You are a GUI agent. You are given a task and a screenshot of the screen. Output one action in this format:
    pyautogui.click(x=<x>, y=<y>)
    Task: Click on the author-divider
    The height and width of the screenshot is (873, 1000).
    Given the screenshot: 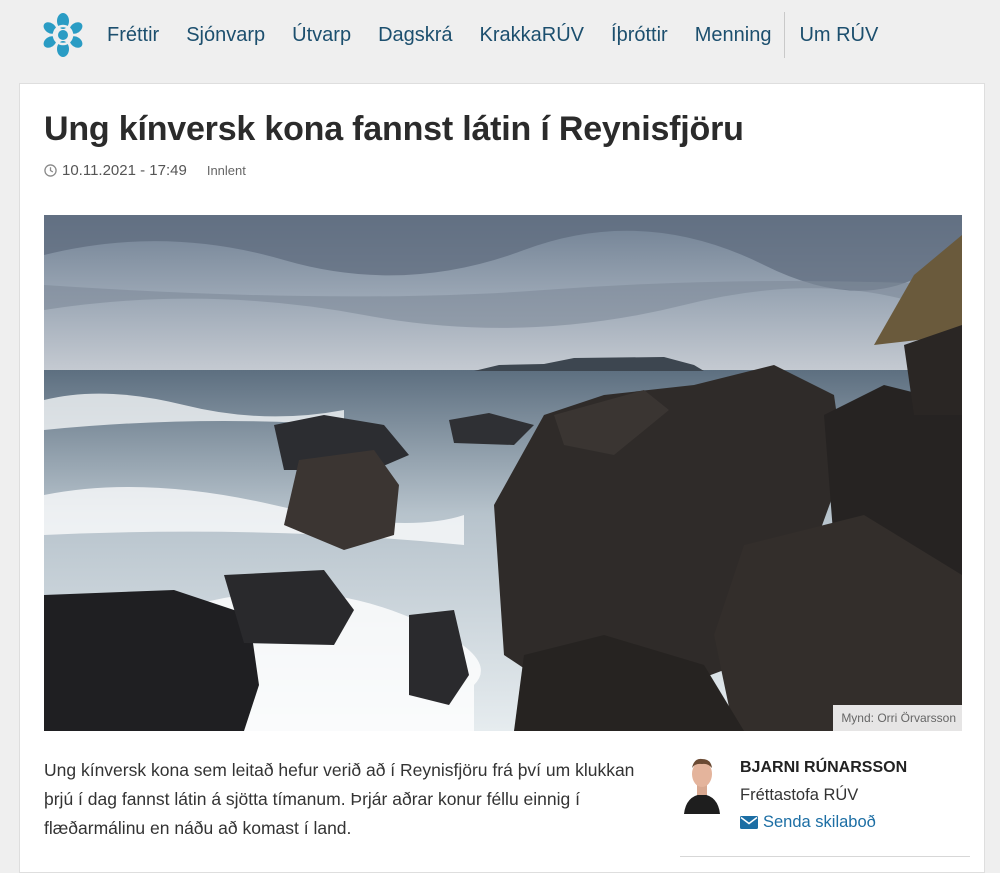 What is the action you would take?
    pyautogui.click(x=825, y=856)
    